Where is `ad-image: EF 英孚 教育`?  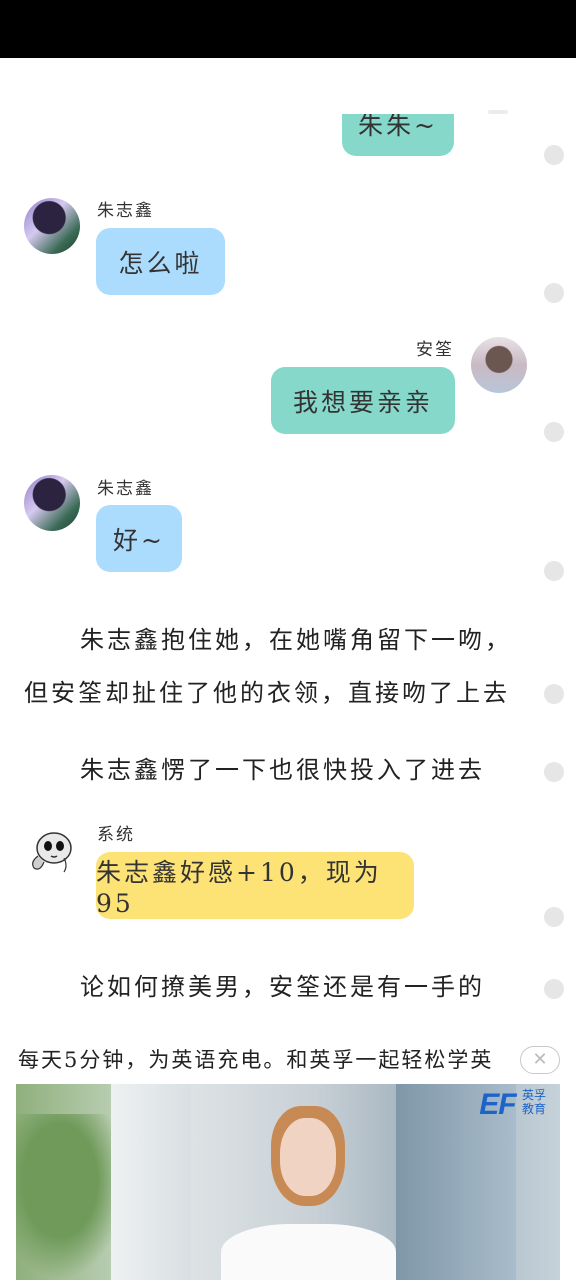 ad-image: EF 英孚 教育 is located at coordinates (288, 1182).